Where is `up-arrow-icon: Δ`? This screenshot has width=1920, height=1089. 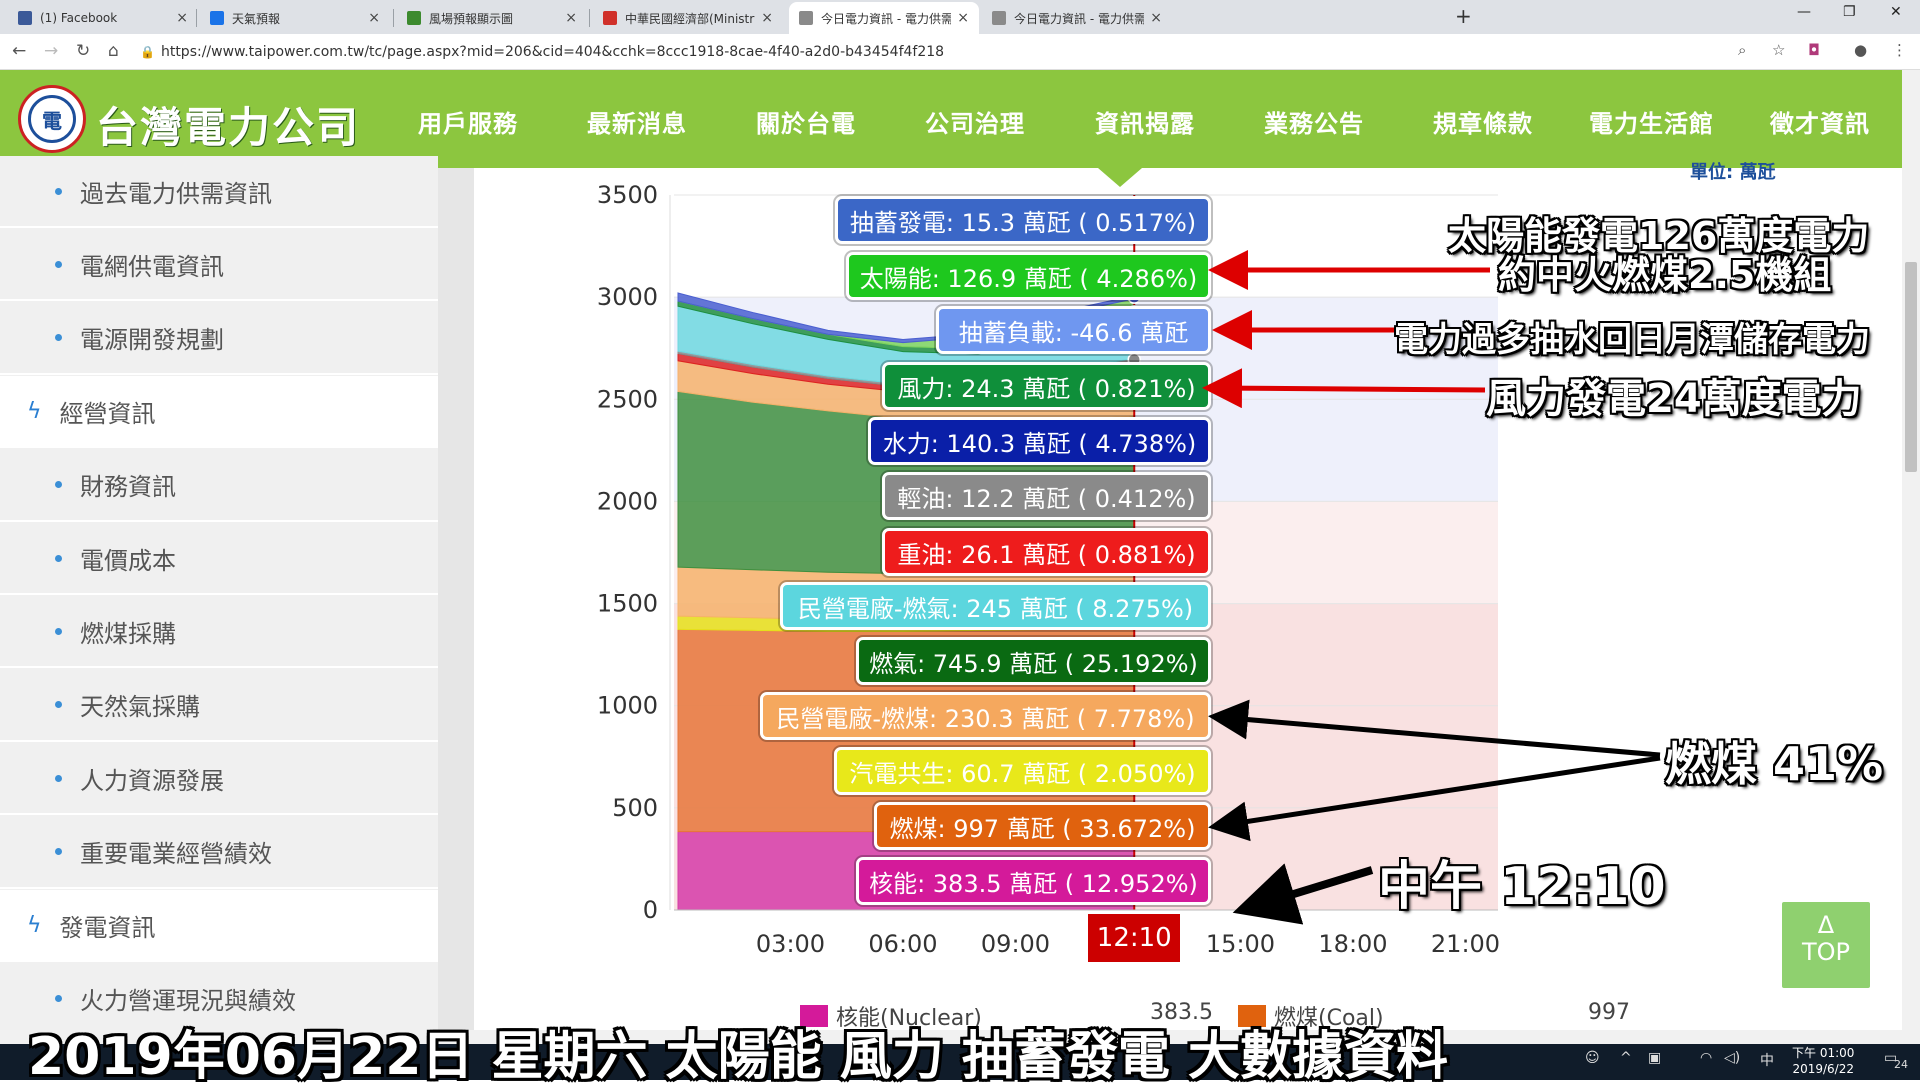
up-arrow-icon: Δ is located at coordinates (1826, 925).